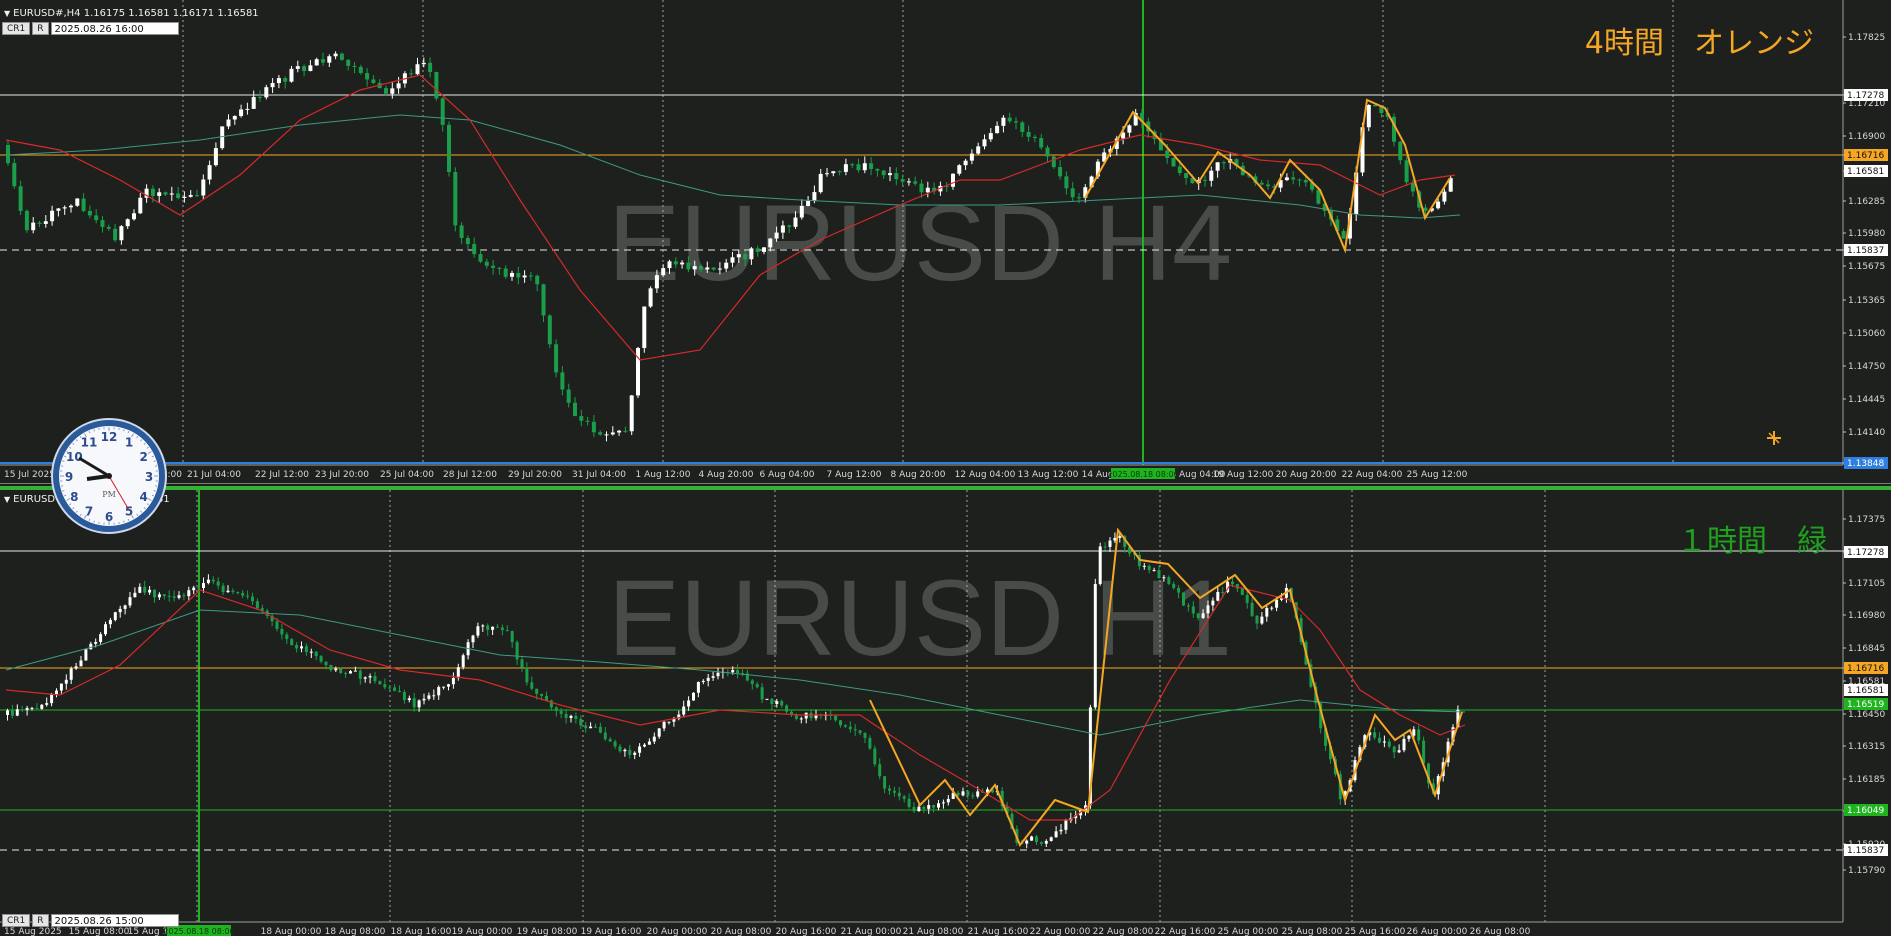 The image size is (1891, 936). Describe the element at coordinates (282, 475) in the screenshot. I see `time-tick-label: 22 Jul 12:00` at that location.